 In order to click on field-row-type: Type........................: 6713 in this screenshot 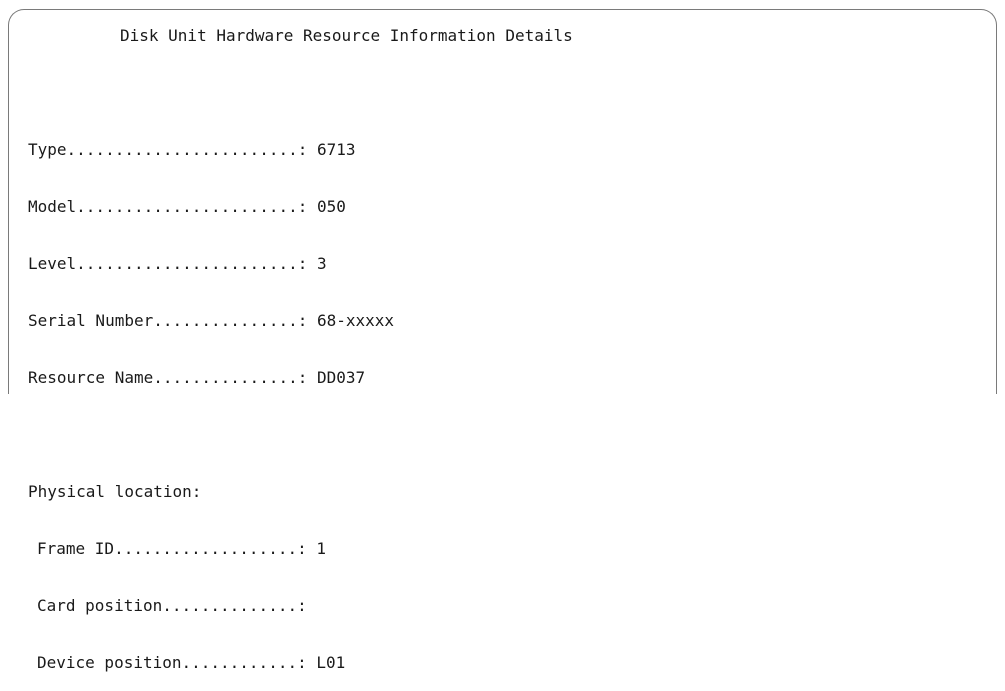, I will do `click(211, 149)`.